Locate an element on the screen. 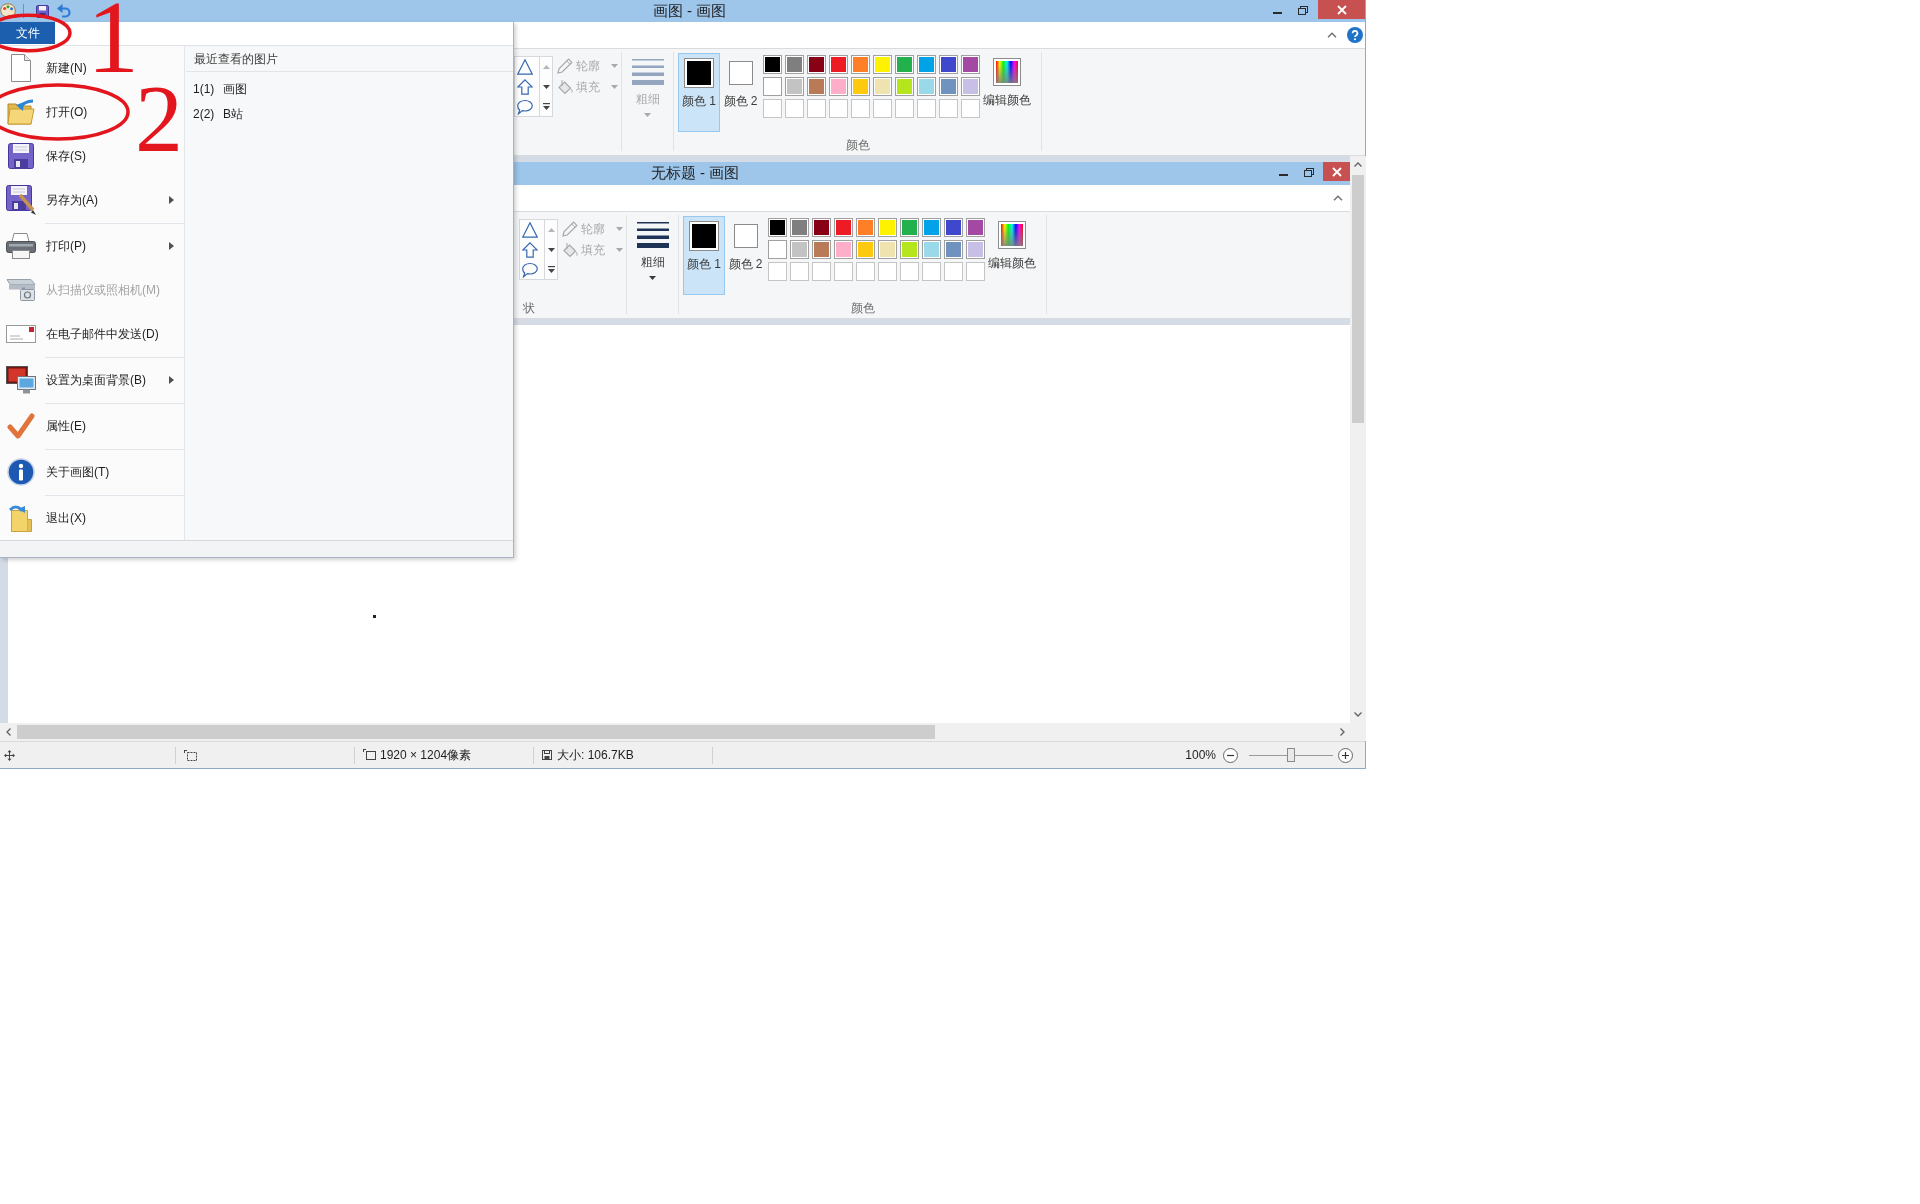 This screenshot has height=1204, width=1920. menu-item: 退出(X) is located at coordinates (45, 518).